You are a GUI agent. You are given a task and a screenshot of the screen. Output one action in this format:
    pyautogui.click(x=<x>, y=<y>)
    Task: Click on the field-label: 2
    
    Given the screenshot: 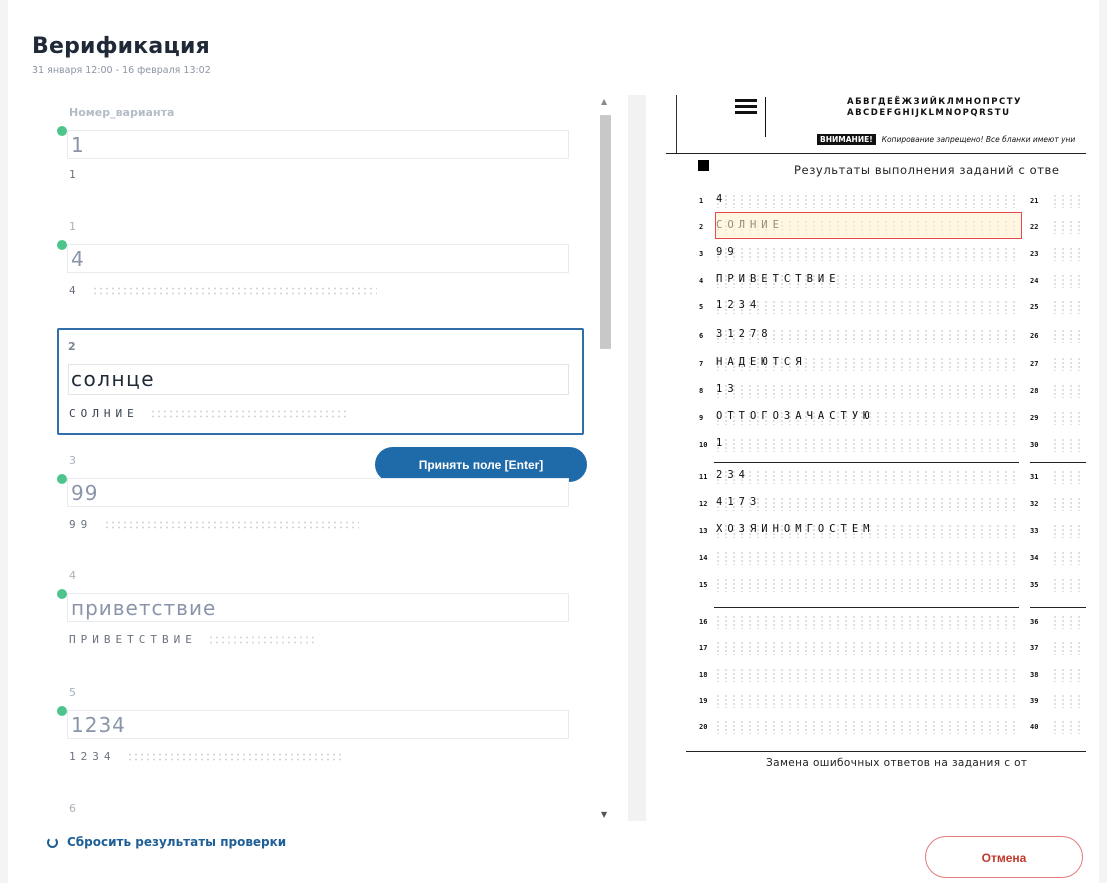 What is the action you would take?
    pyautogui.click(x=72, y=346)
    